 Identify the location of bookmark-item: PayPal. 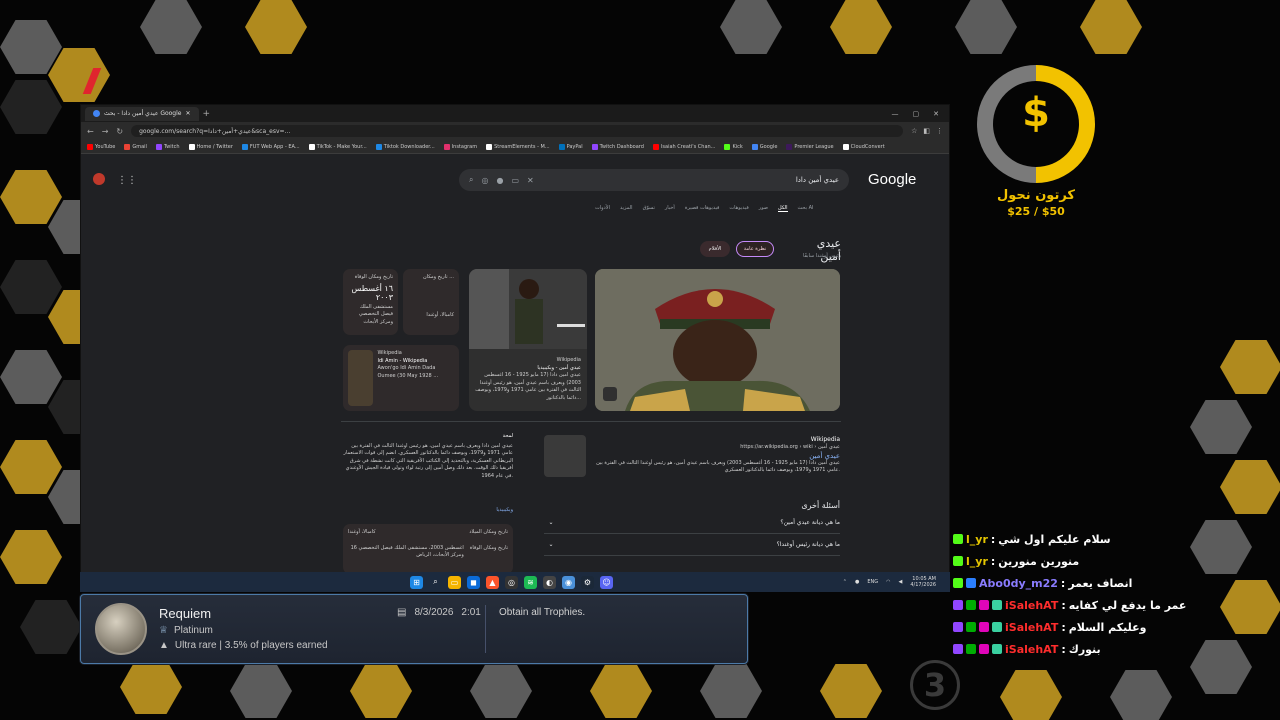
(570, 146).